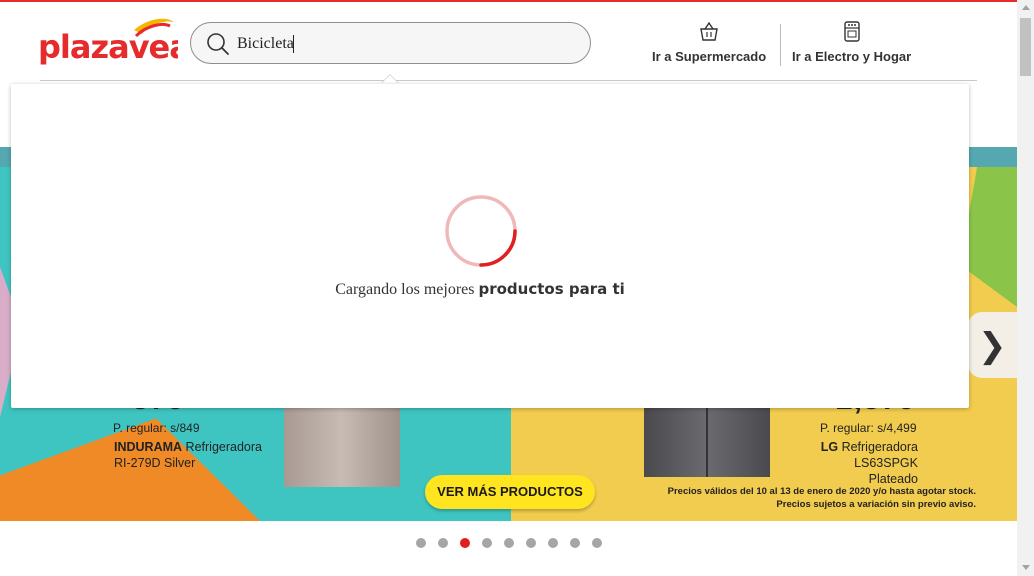 The height and width of the screenshot is (576, 1034). What do you see at coordinates (886, 471) in the screenshot?
I see `right-product-line2: LS63SPGK Plateado` at bounding box center [886, 471].